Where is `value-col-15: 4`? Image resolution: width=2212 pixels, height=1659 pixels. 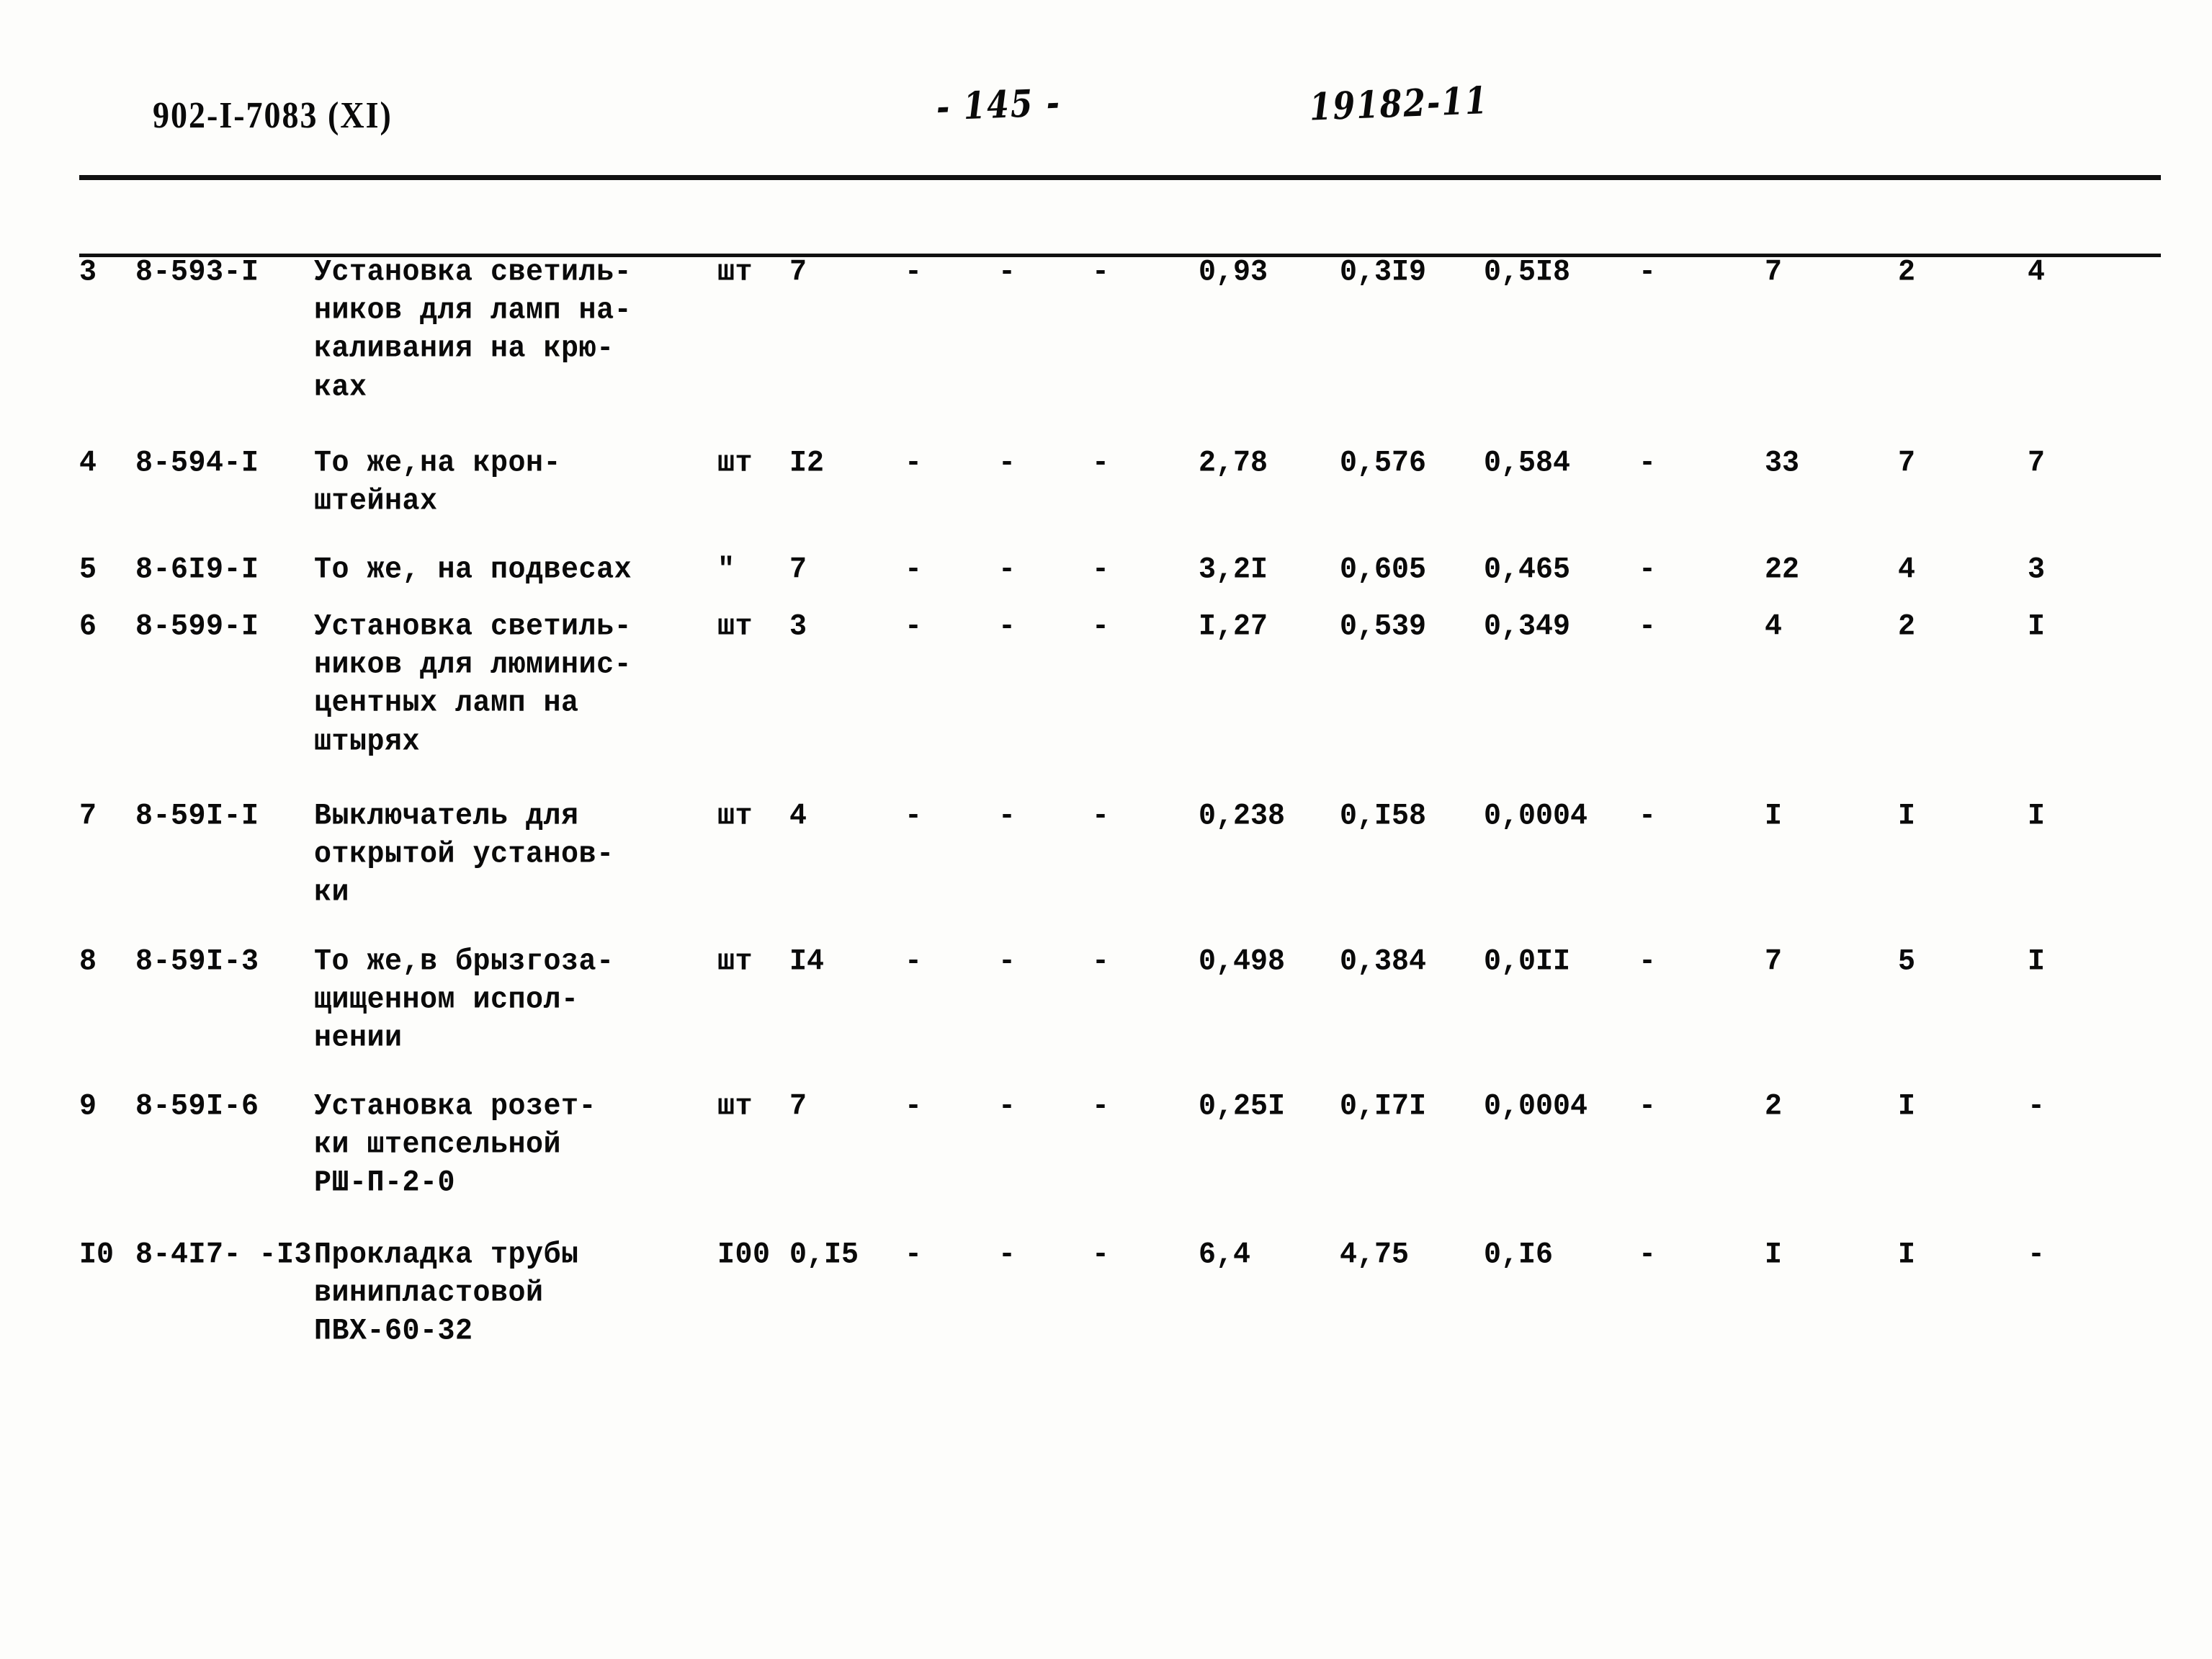 value-col-15: 4 is located at coordinates (2037, 273).